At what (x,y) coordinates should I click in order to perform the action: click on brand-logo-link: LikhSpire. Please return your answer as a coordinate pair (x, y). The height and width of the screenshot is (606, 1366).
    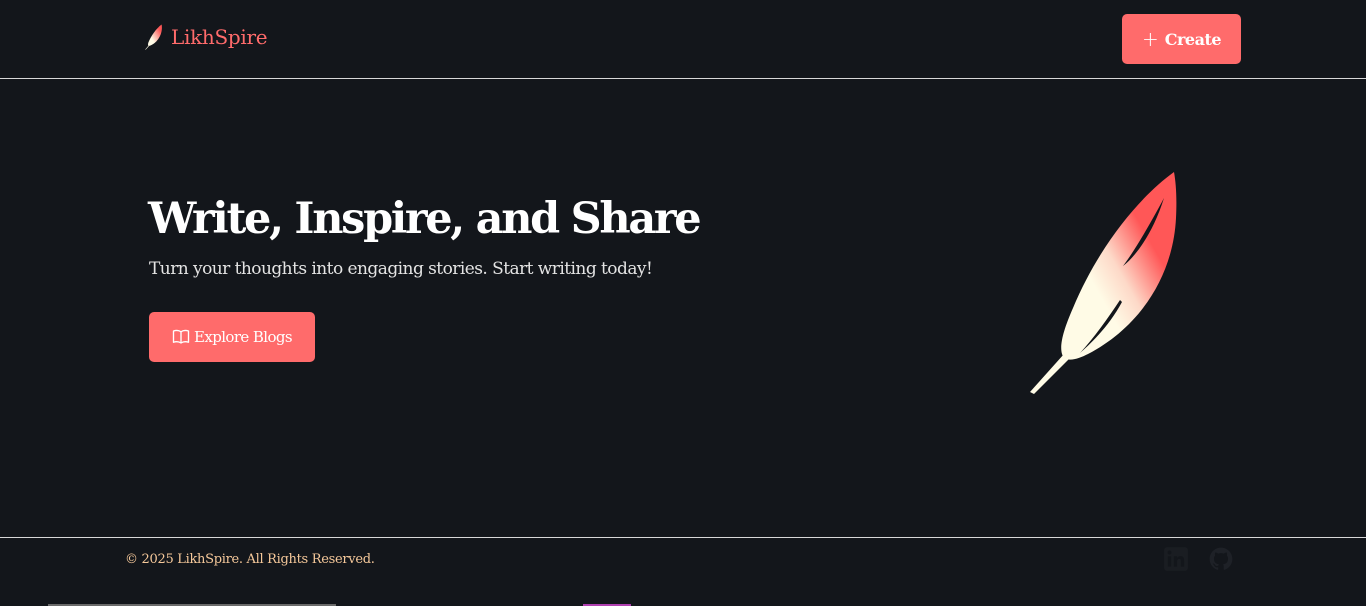
    Looking at the image, I should click on (206, 37).